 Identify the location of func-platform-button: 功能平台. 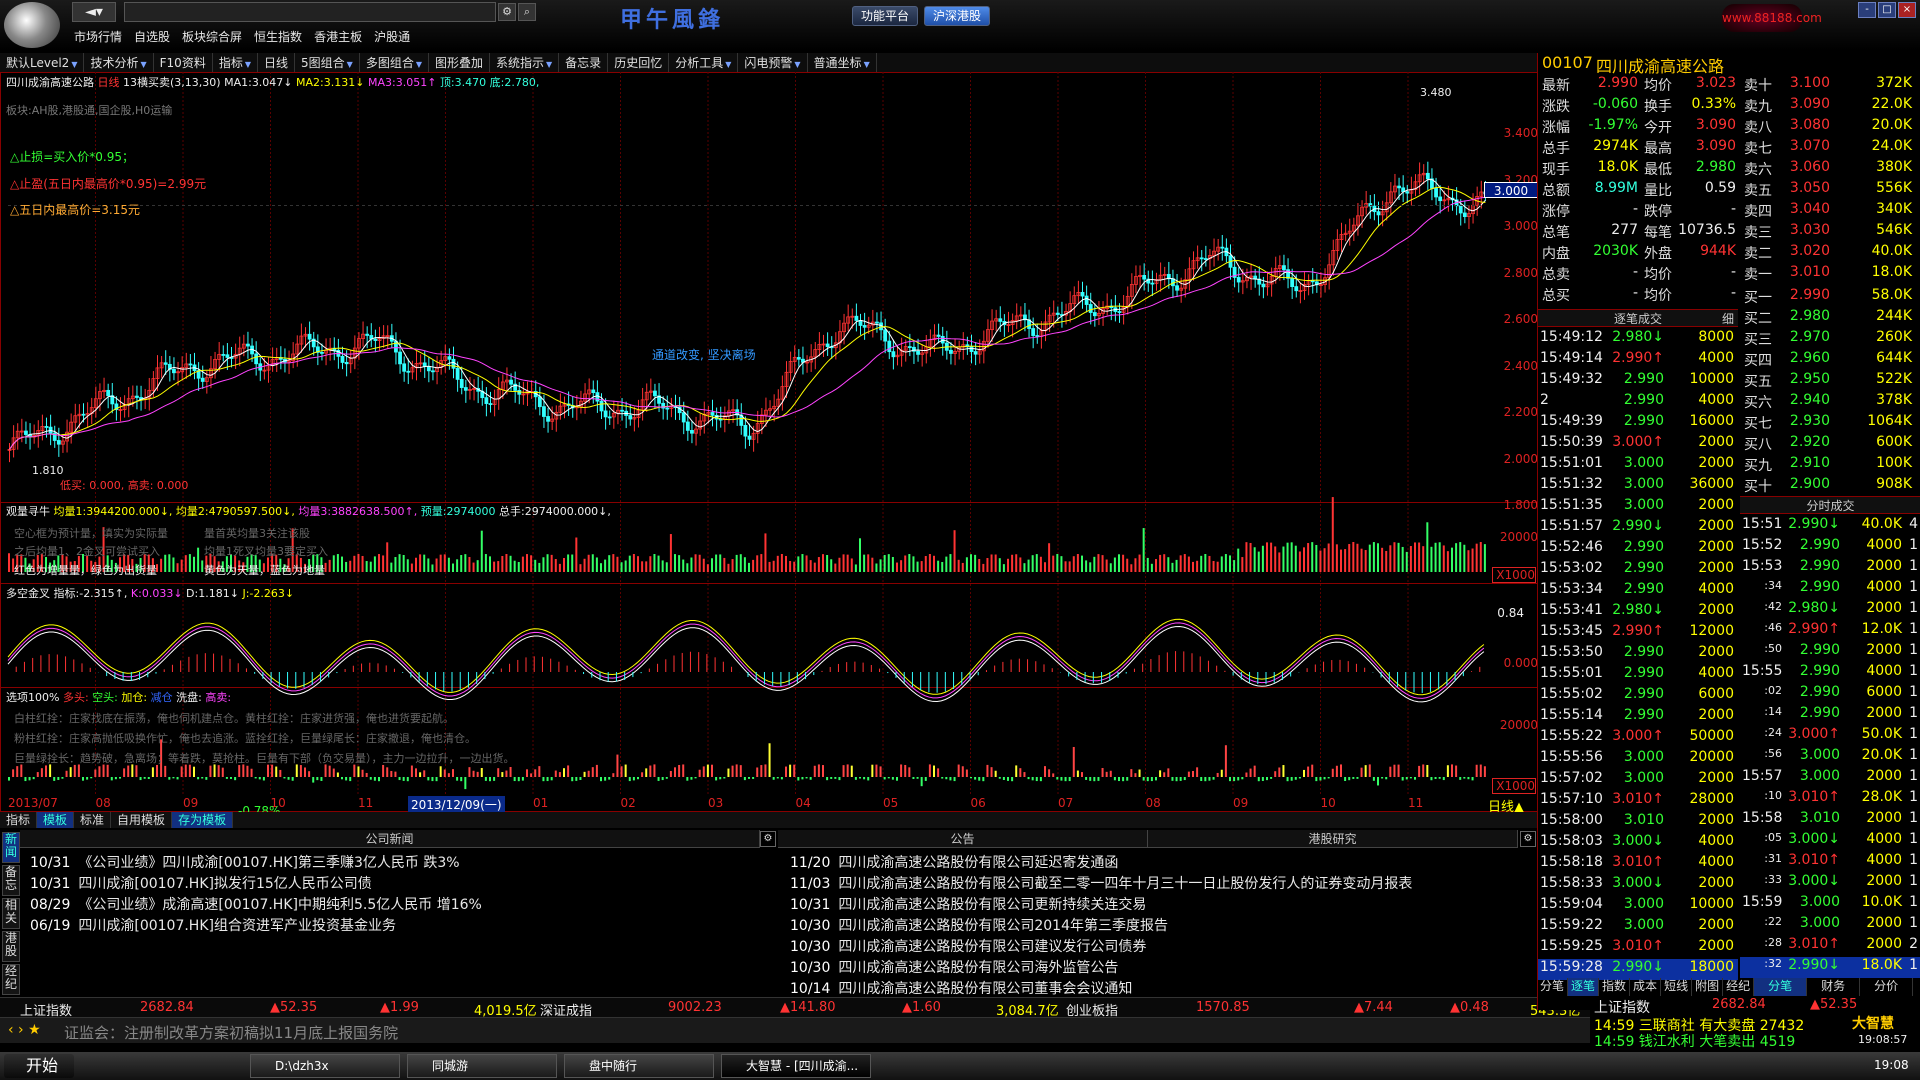
(885, 16).